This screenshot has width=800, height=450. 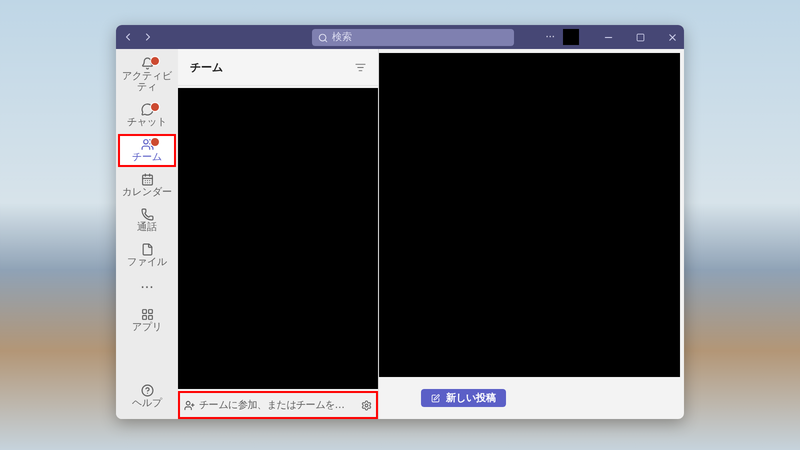 What do you see at coordinates (147, 214) in the screenshot?
I see `phone-icon` at bounding box center [147, 214].